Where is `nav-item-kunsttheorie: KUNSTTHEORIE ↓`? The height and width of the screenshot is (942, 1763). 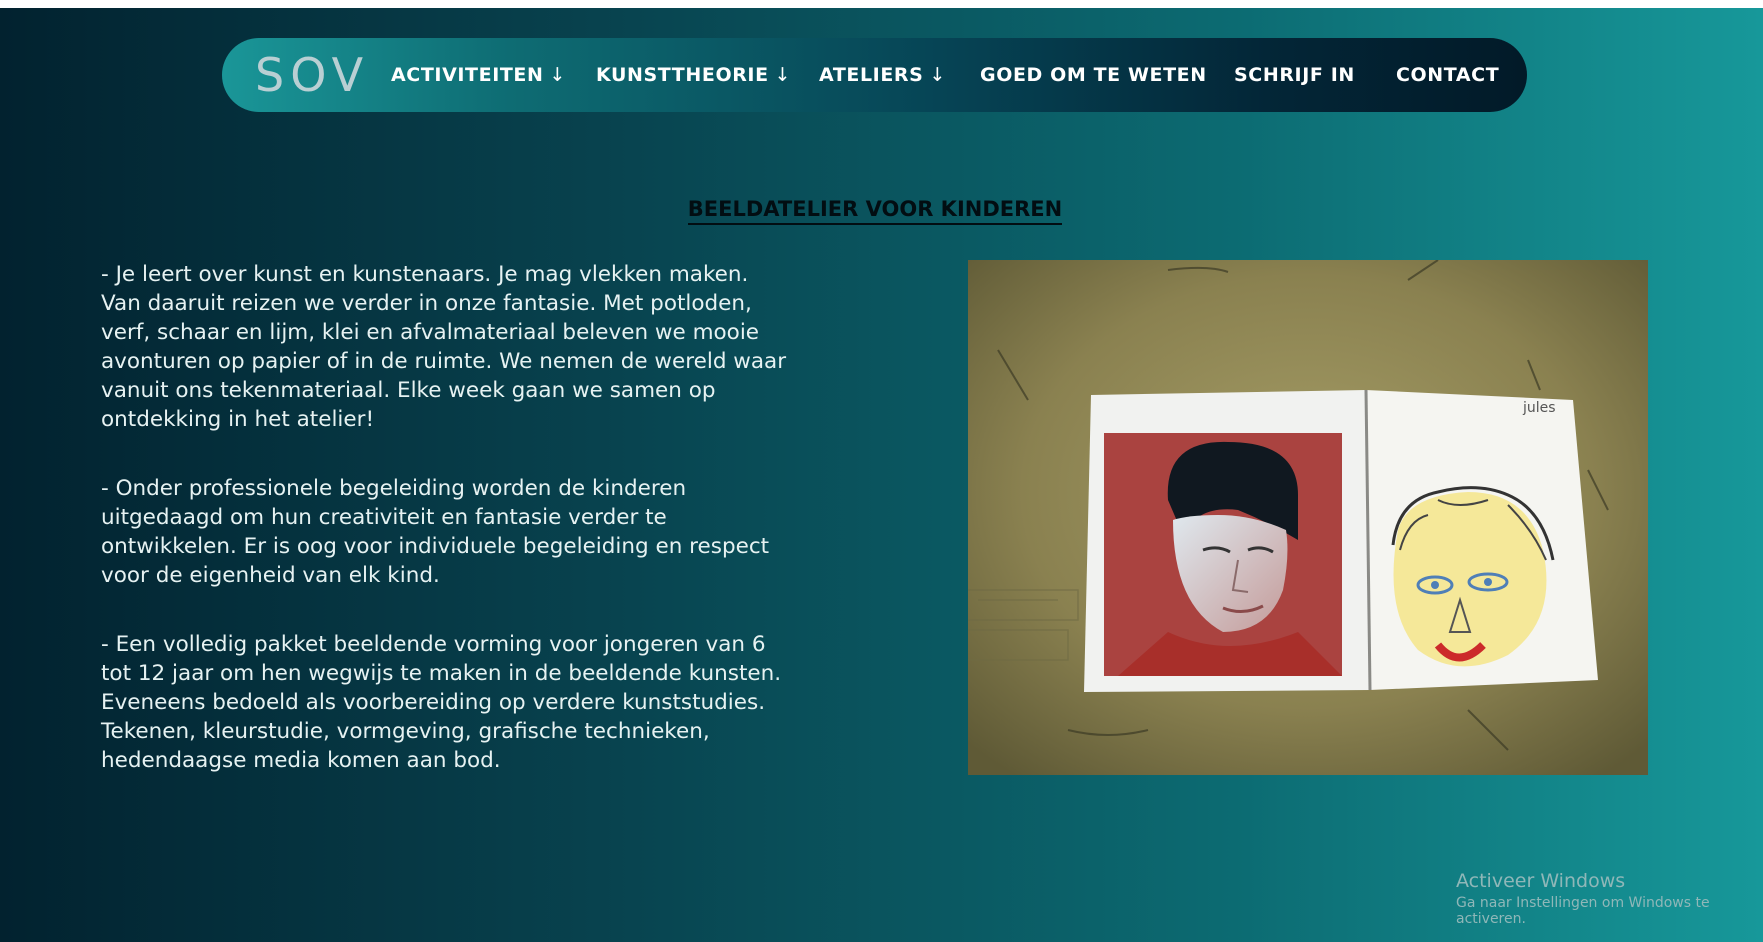
nav-item-kunsttheorie: KUNSTTHEORIE ↓ is located at coordinates (693, 75).